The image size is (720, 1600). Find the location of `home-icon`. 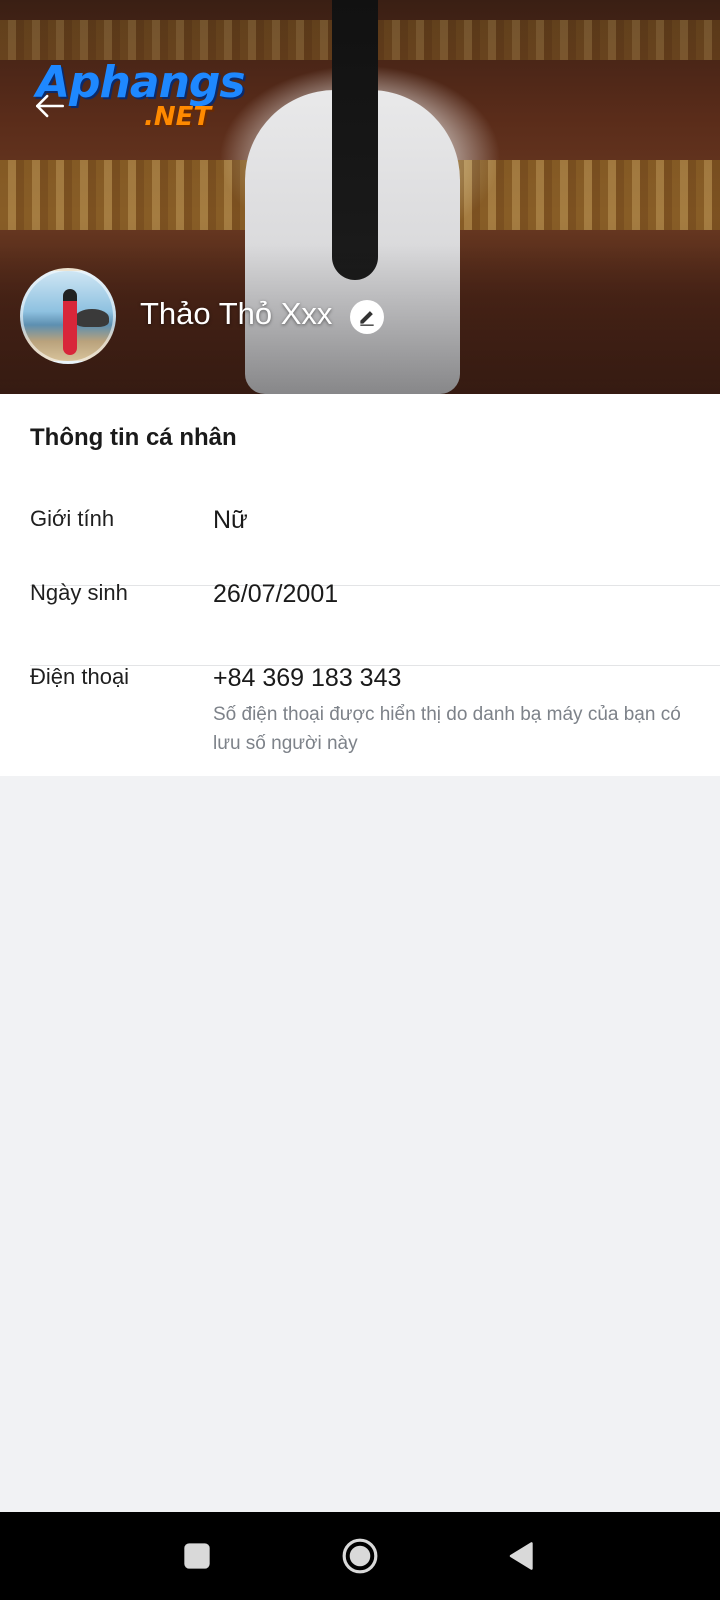

home-icon is located at coordinates (360, 1556).